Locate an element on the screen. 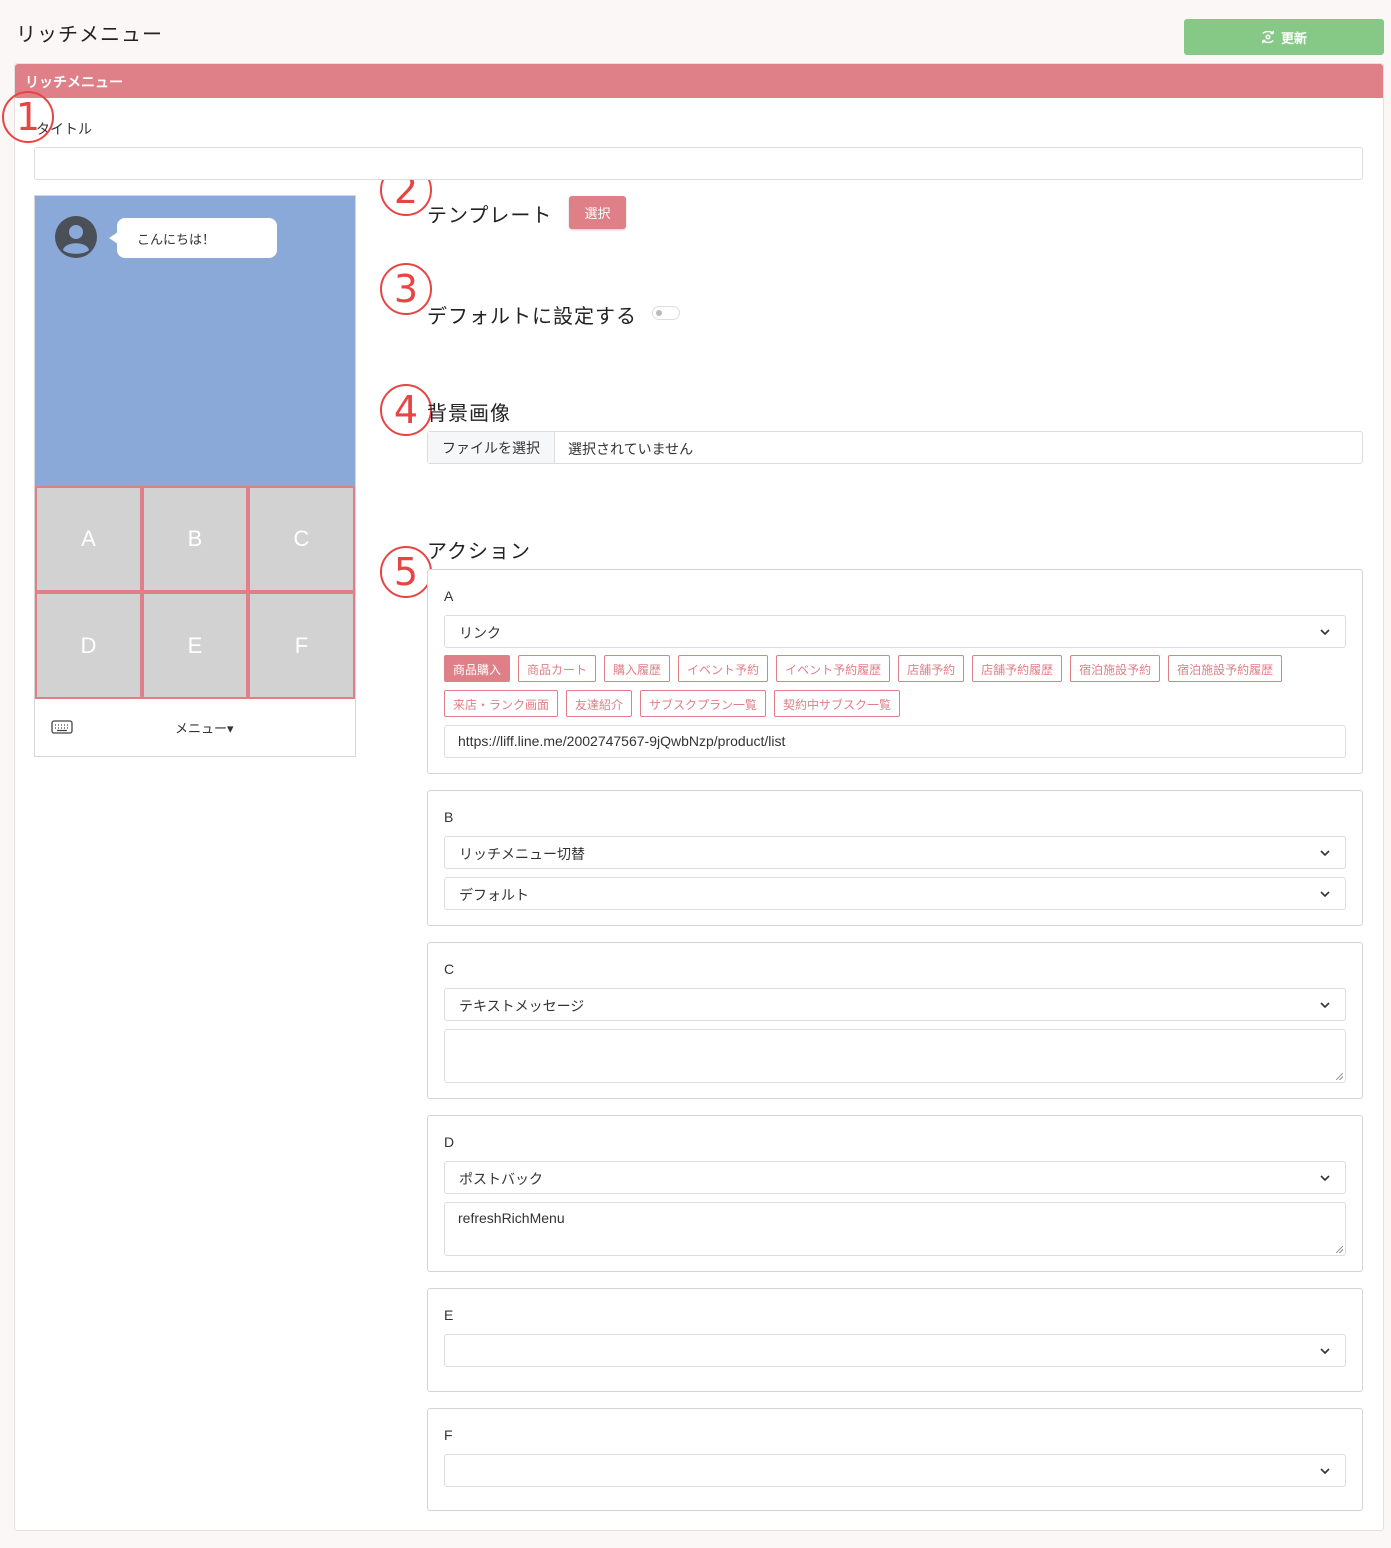 This screenshot has height=1548, width=1391. menu-cell-f: F is located at coordinates (301, 645).